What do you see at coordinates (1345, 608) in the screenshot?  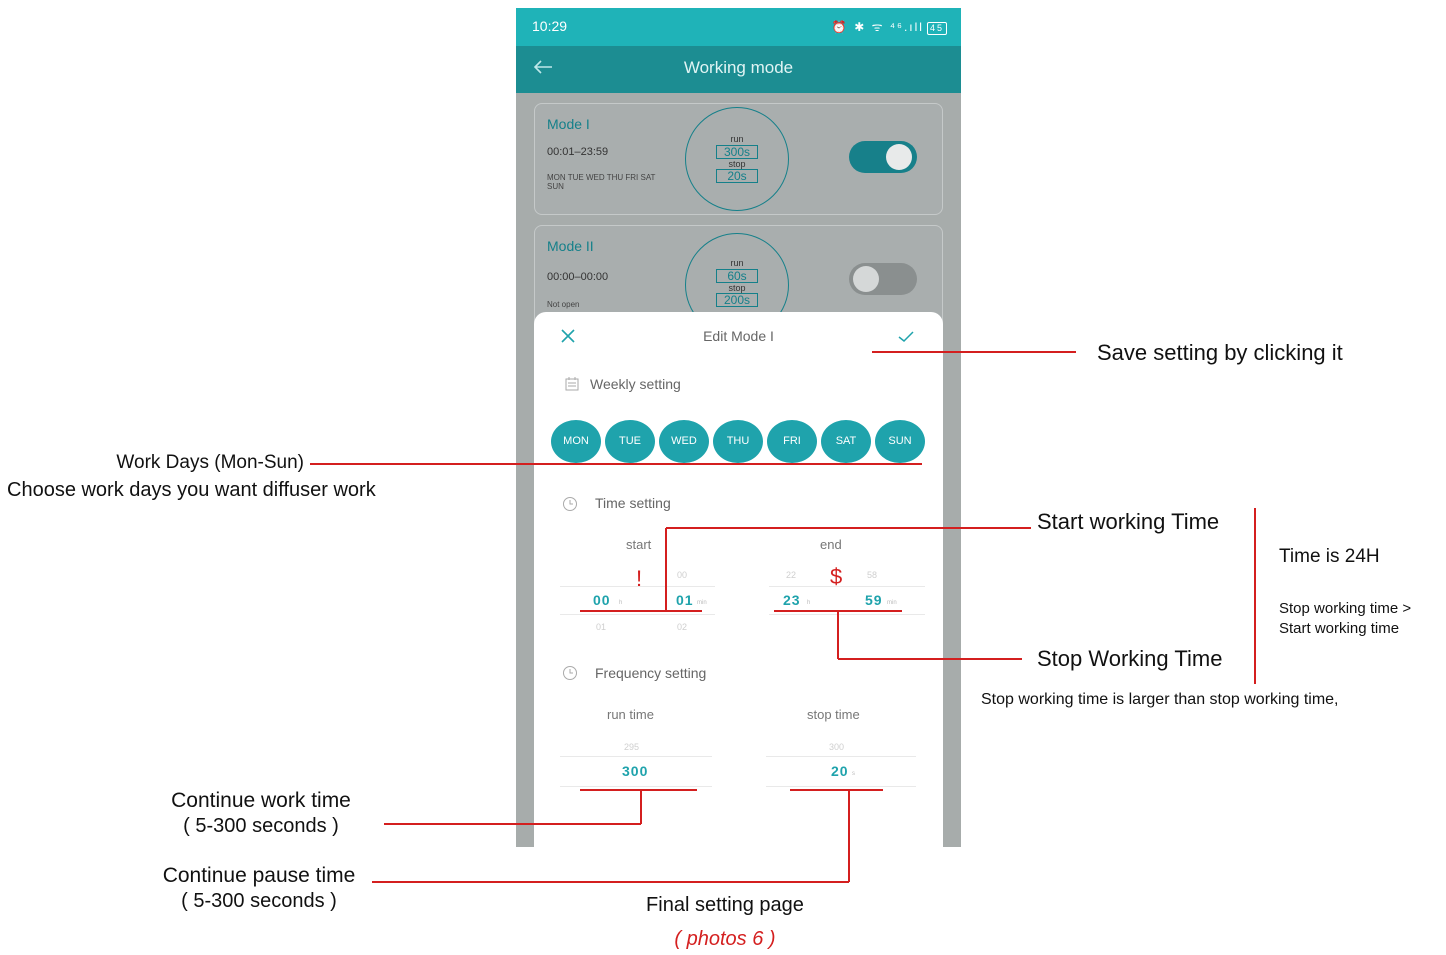 I see `stop-gt-start-line-1: Stop working time >` at bounding box center [1345, 608].